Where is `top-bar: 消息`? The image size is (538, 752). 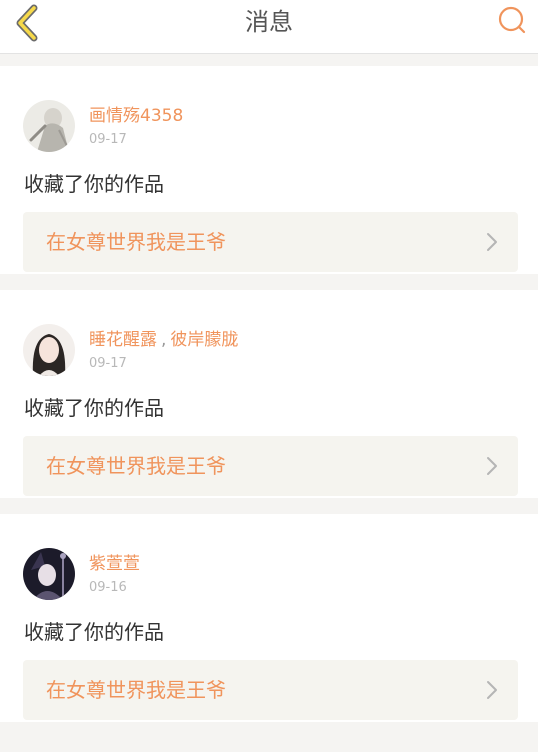
top-bar: 消息 is located at coordinates (269, 27).